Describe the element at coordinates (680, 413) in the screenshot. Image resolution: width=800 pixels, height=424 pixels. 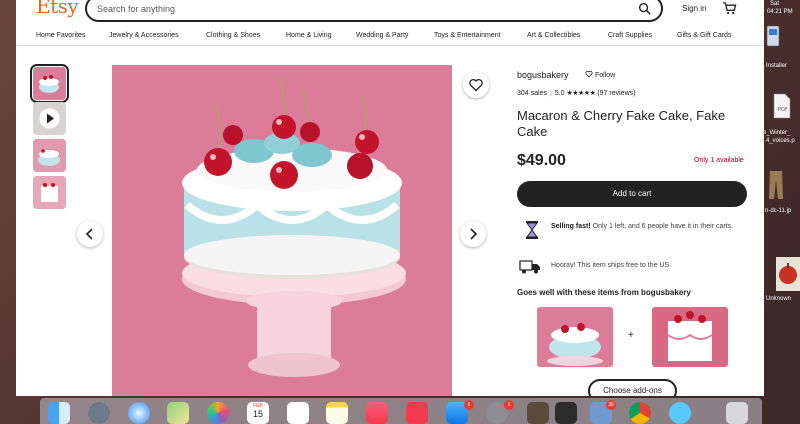
I see `messages-icon` at that location.